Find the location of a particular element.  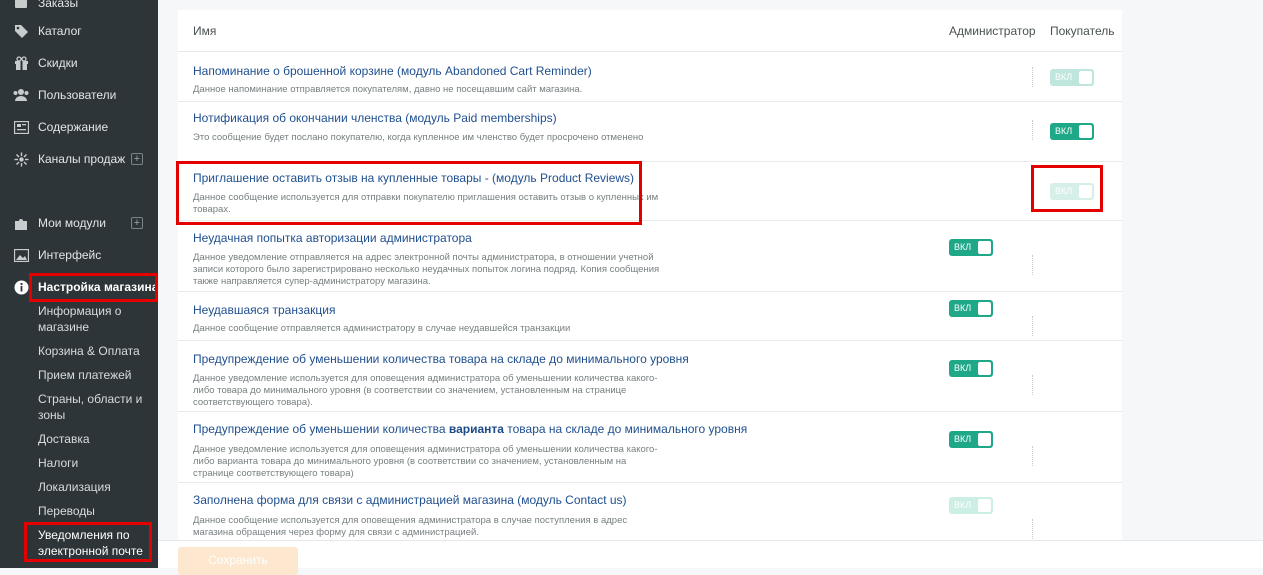

save-button: Сохранить is located at coordinates (238, 561).